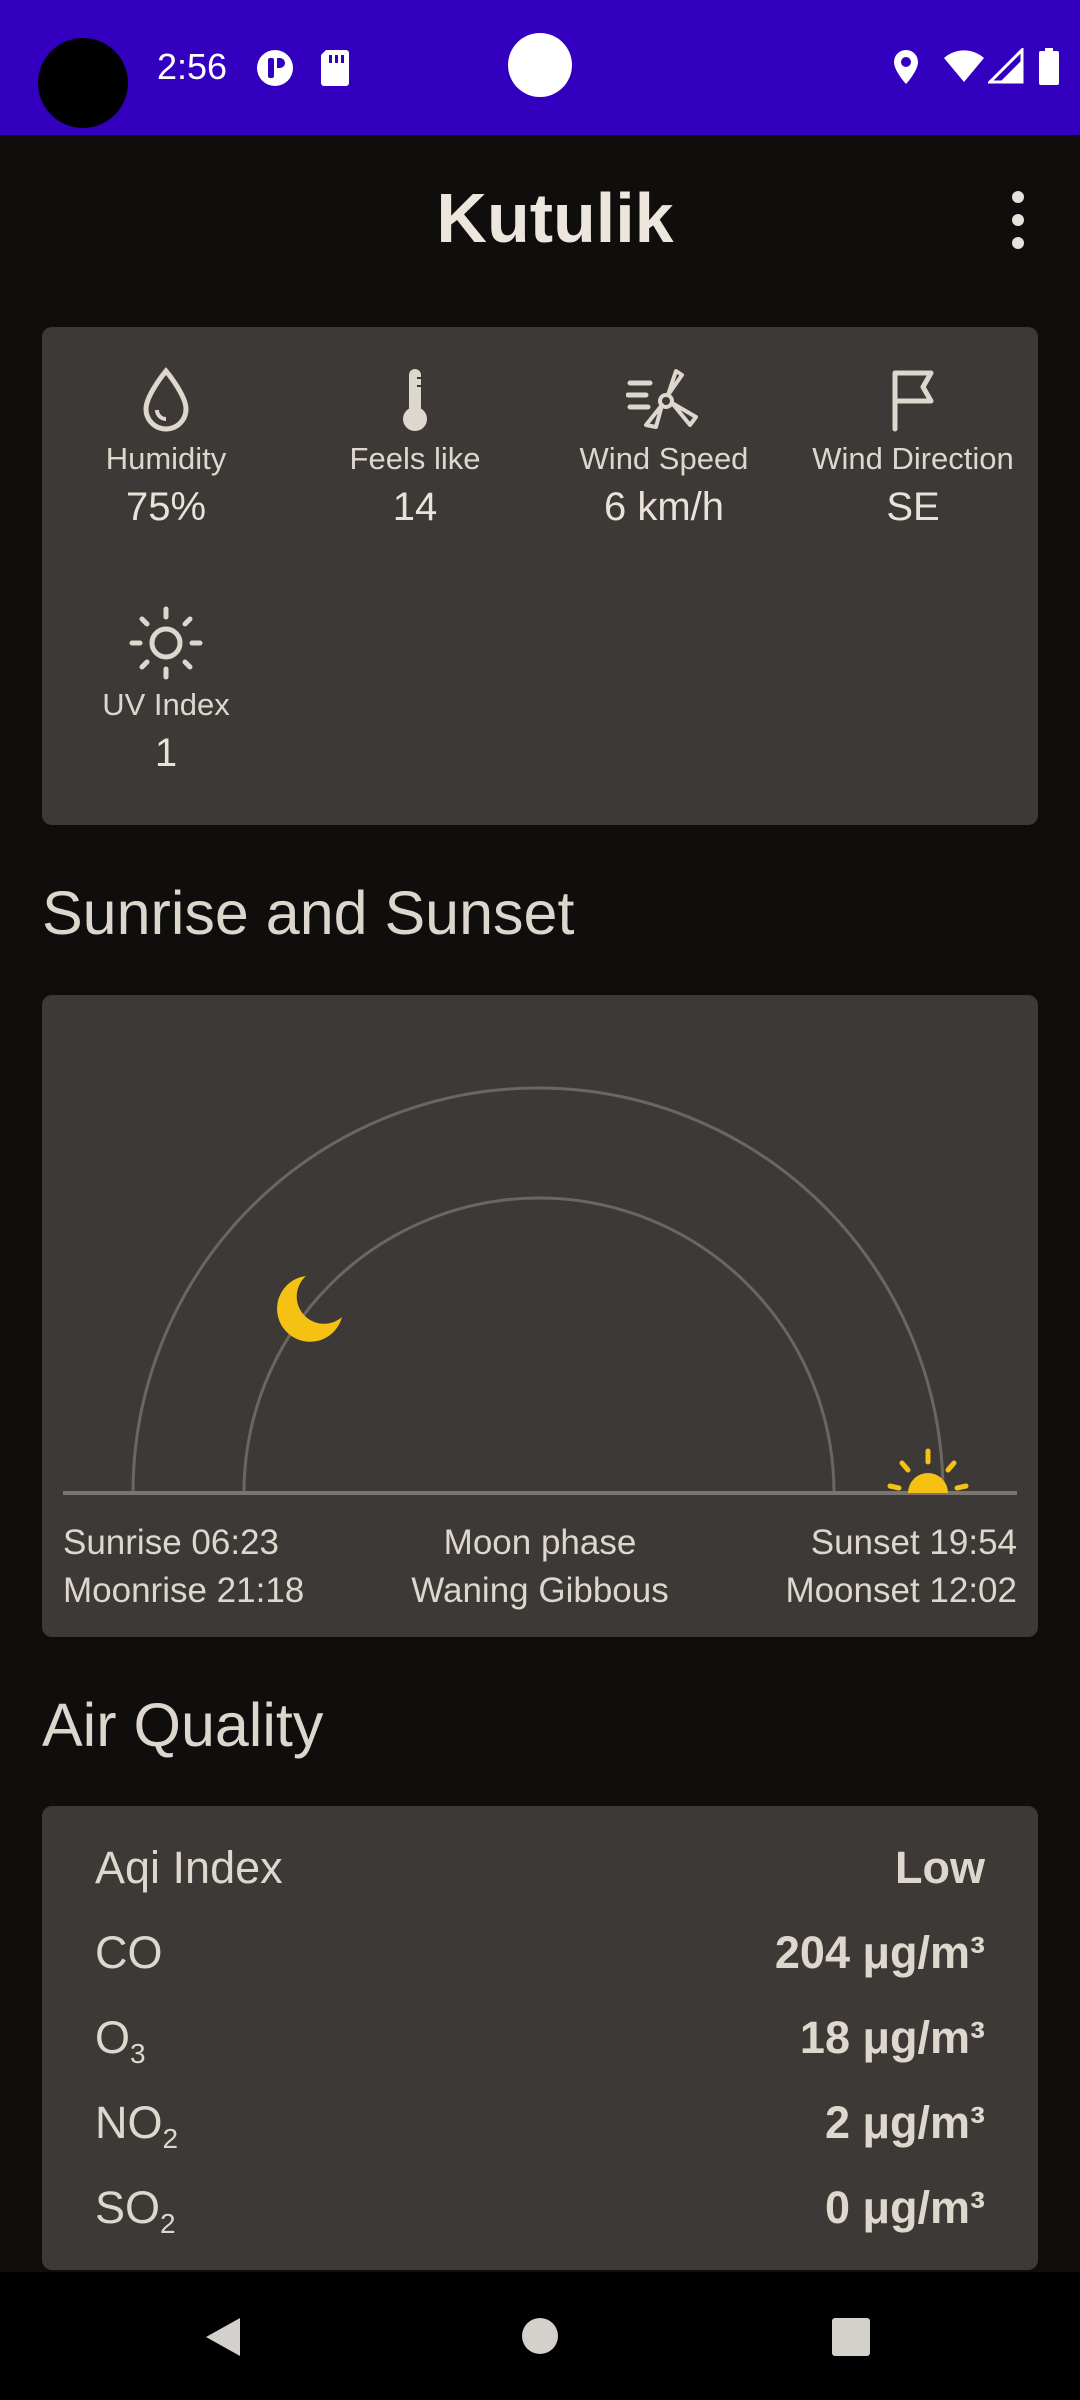 The height and width of the screenshot is (2400, 1080). I want to click on home-icon, so click(540, 2336).